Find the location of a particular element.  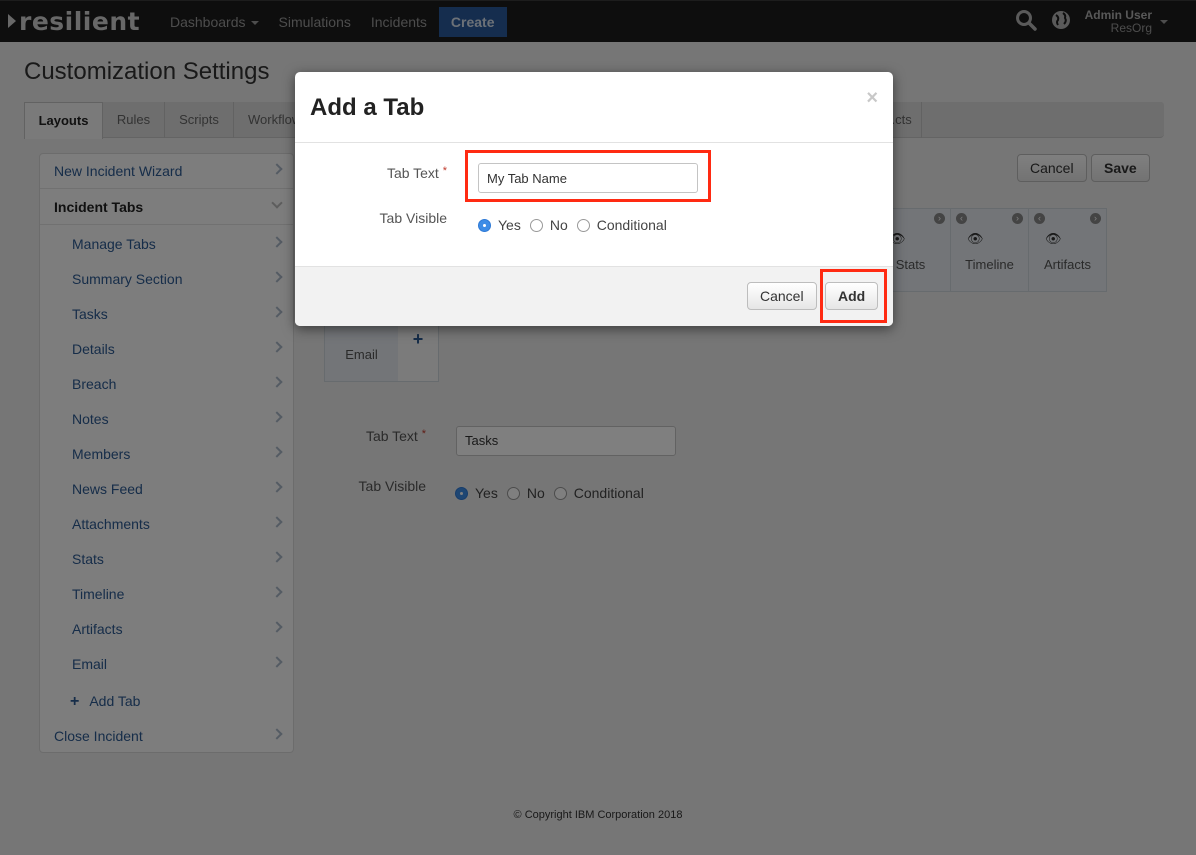

modal-cancel-button: Cancel is located at coordinates (782, 296).